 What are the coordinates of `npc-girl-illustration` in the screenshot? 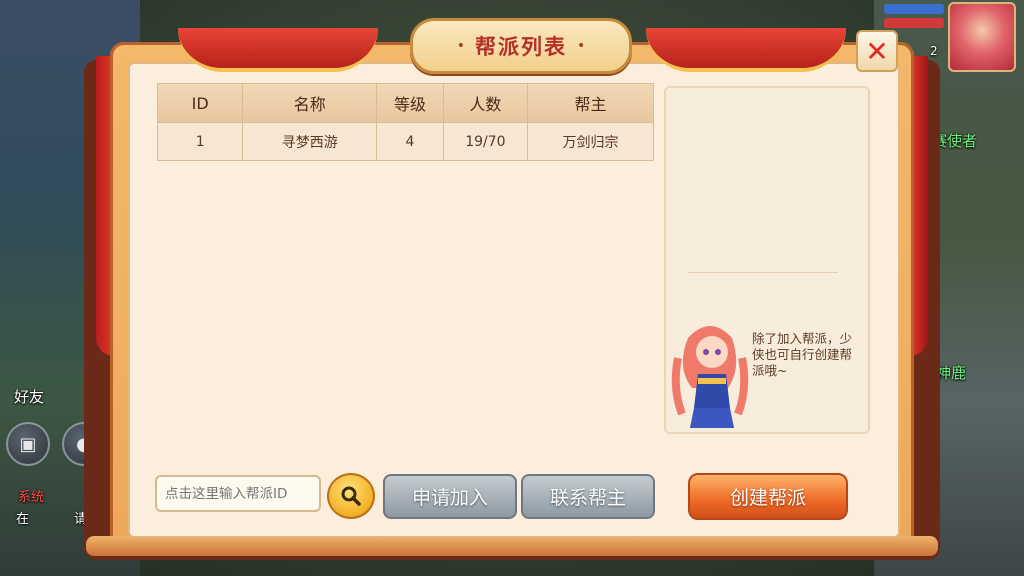 It's located at (710, 377).